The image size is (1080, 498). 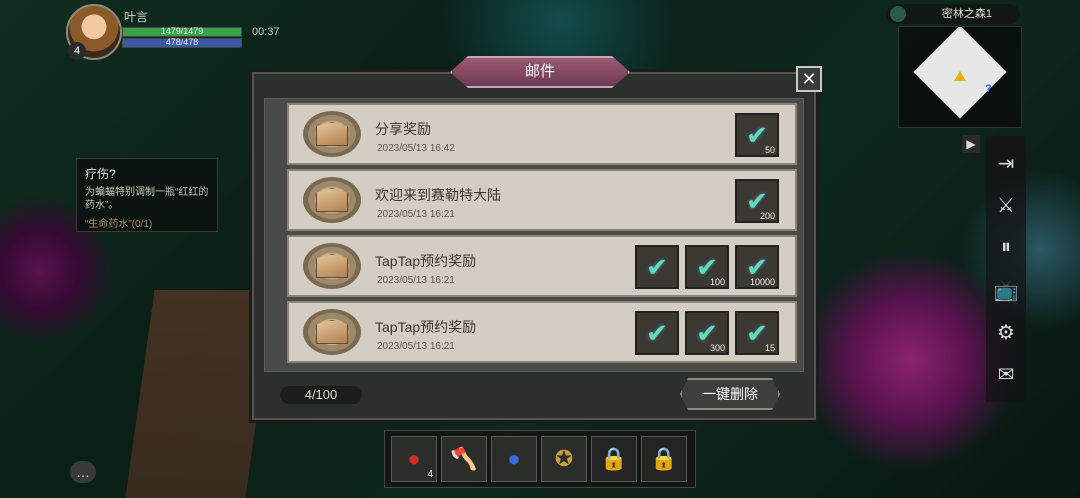 I want to click on pause-icon: ⏸, so click(x=1006, y=248).